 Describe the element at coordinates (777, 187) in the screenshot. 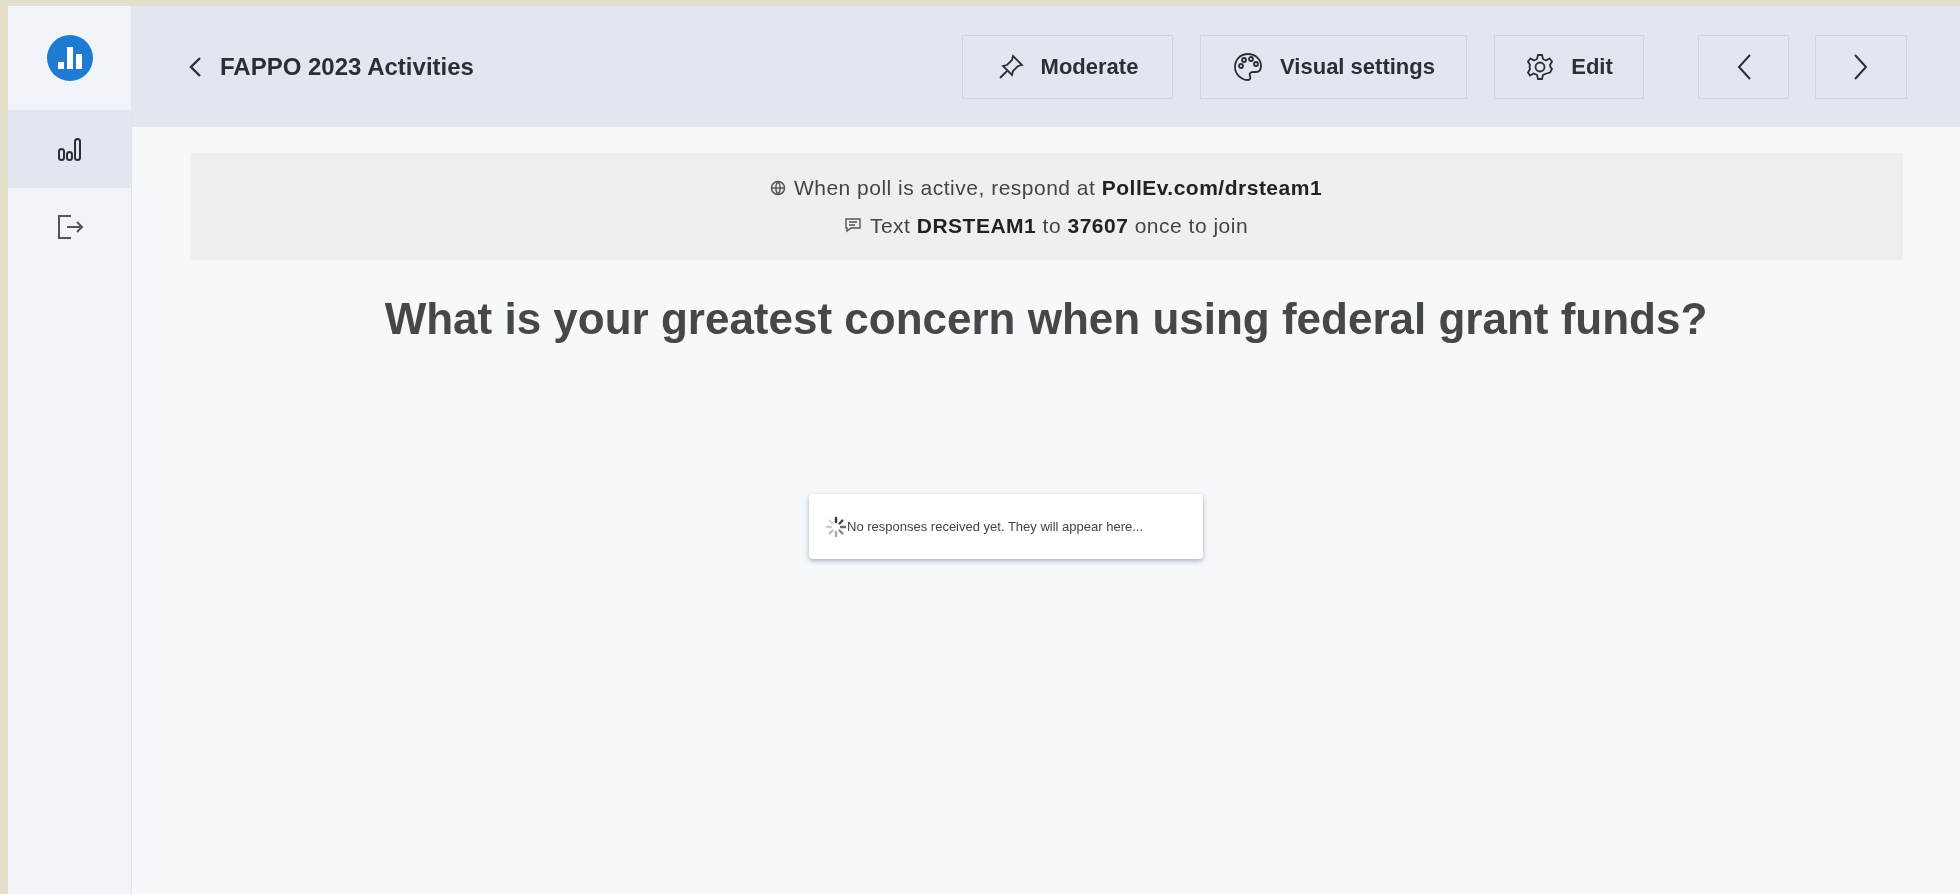

I see `globe-icon` at that location.